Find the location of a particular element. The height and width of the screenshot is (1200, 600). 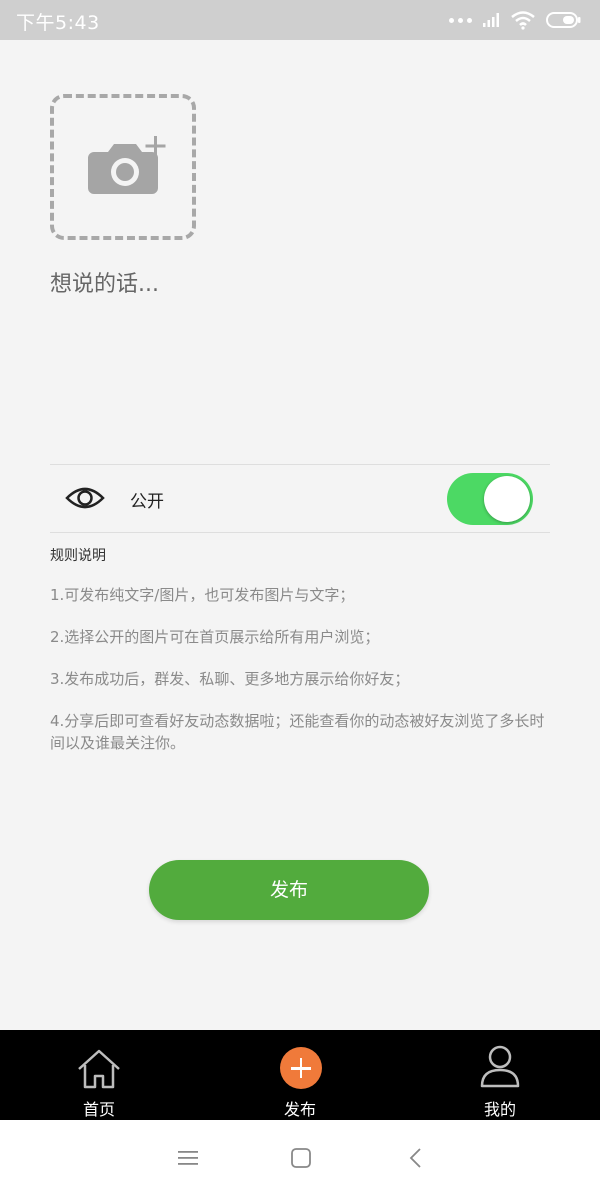

add-photo-button is located at coordinates (123, 167).